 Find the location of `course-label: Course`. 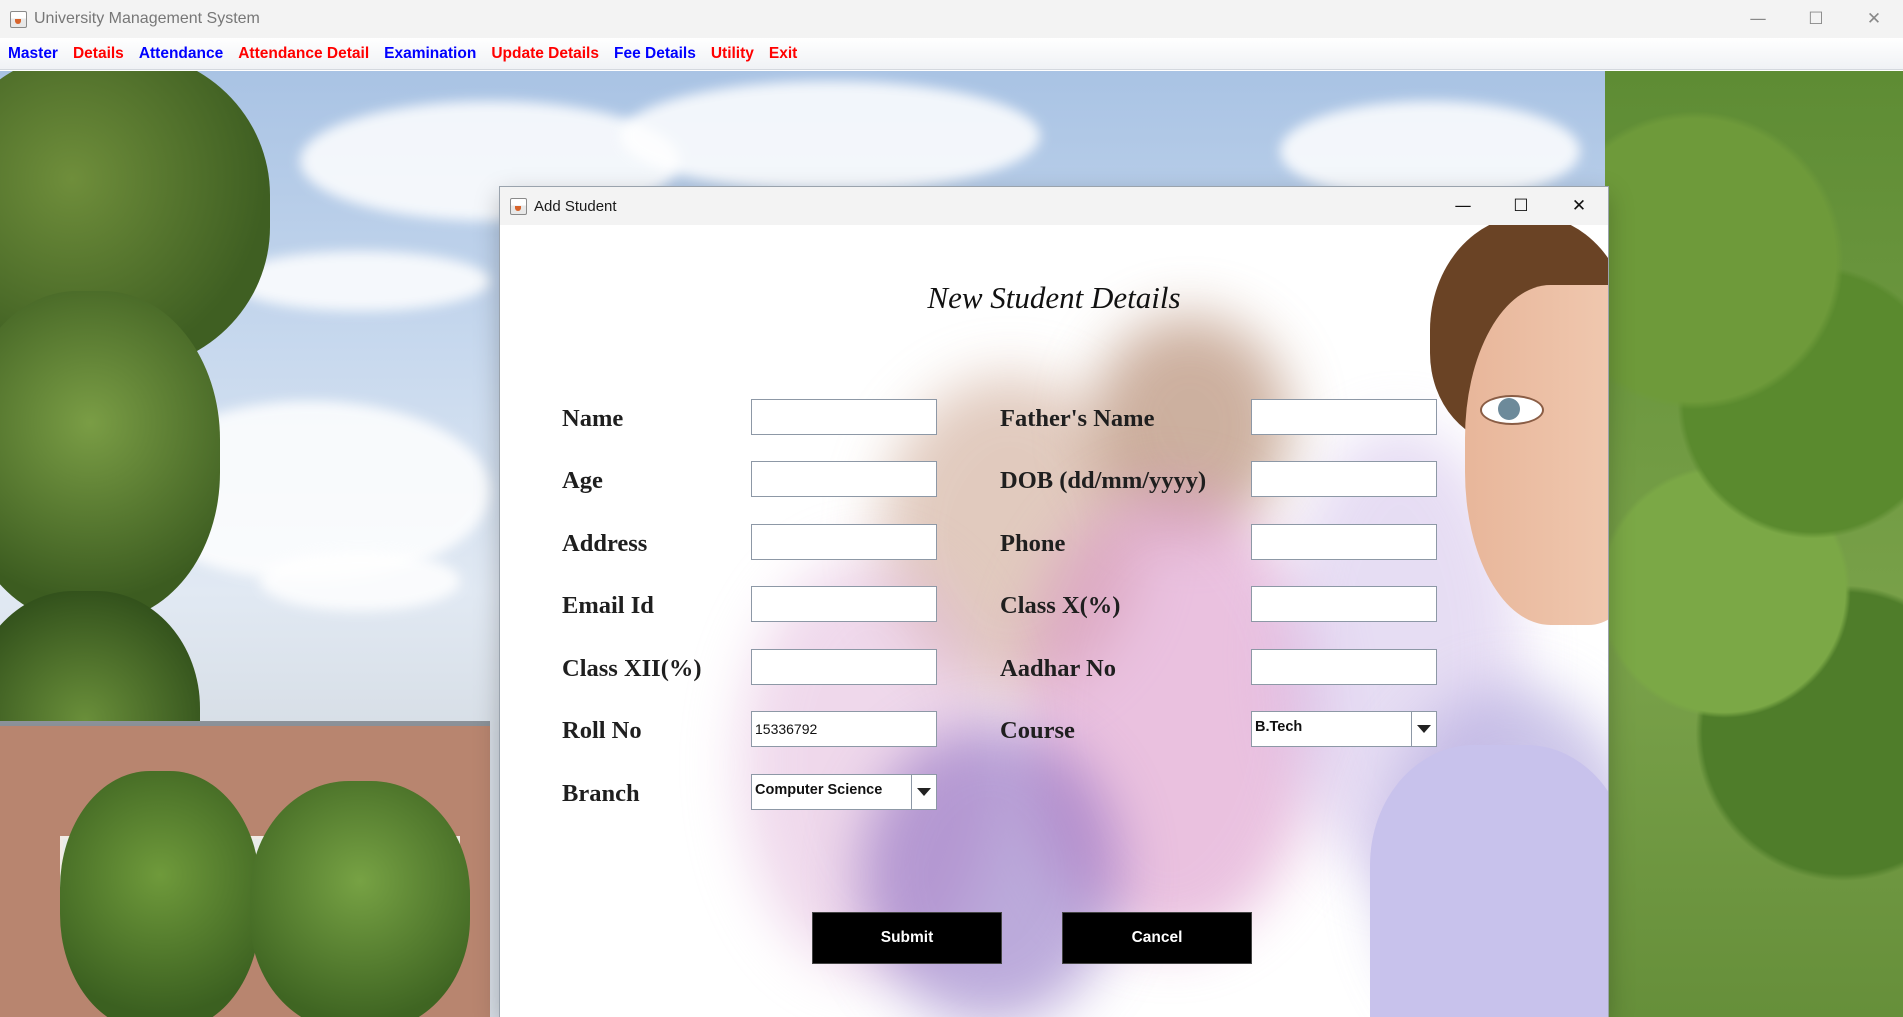

course-label: Course is located at coordinates (1037, 730).